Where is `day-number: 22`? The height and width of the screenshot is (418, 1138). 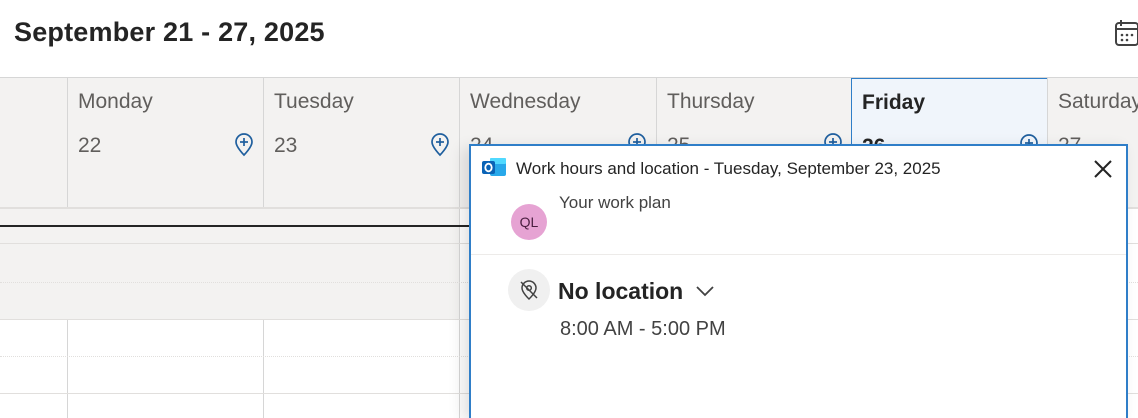 day-number: 22 is located at coordinates (89, 146).